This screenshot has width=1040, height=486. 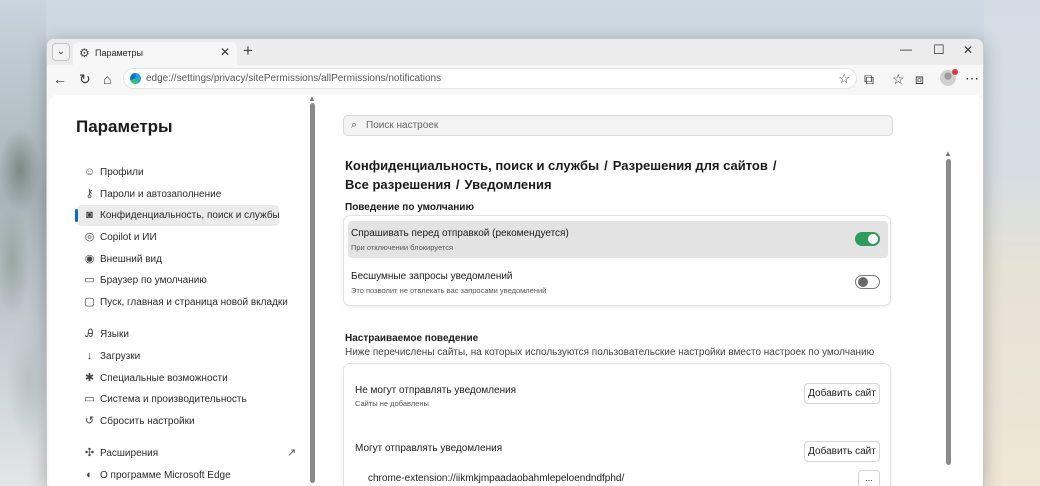 I want to click on sidebar-item-system: ▭ Система и производительность, so click(x=178, y=399).